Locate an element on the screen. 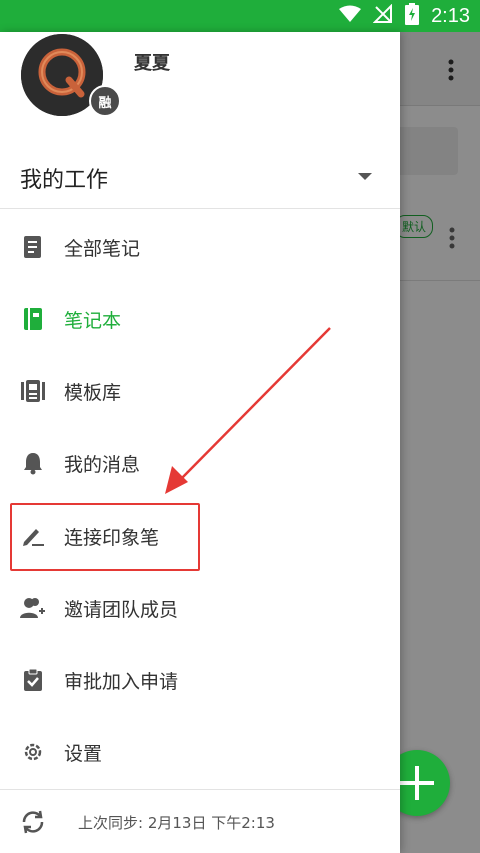  menu-item-approve-requests: 审批加入申请 is located at coordinates (200, 680).